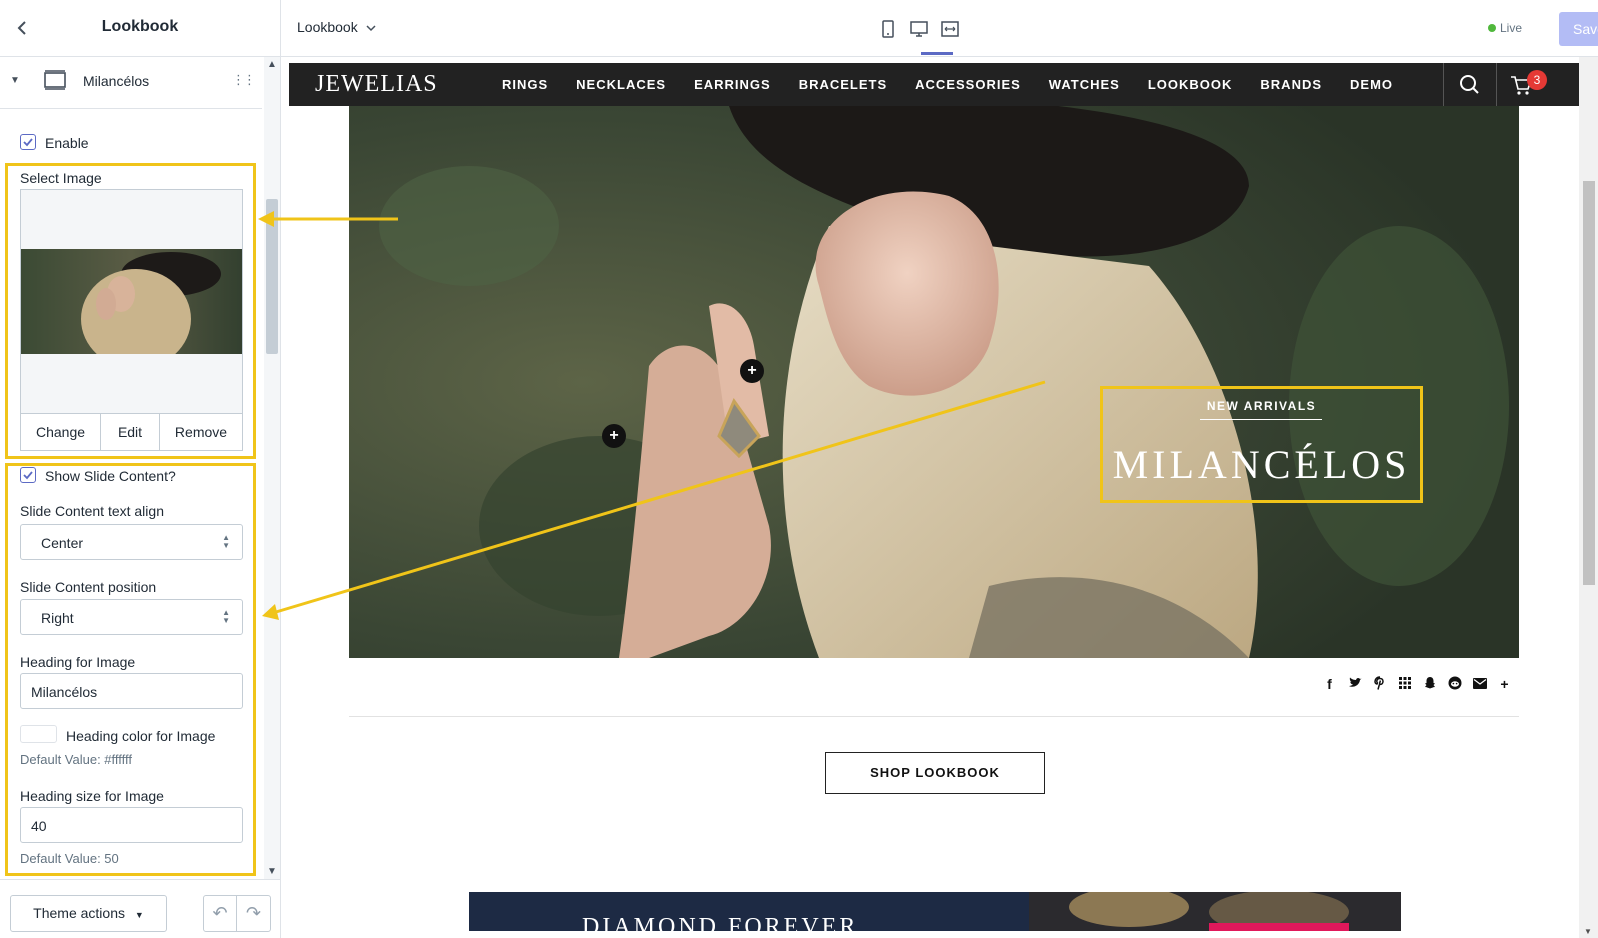 The image size is (1598, 938). Describe the element at coordinates (1511, 28) in the screenshot. I see `live-label: Live` at that location.